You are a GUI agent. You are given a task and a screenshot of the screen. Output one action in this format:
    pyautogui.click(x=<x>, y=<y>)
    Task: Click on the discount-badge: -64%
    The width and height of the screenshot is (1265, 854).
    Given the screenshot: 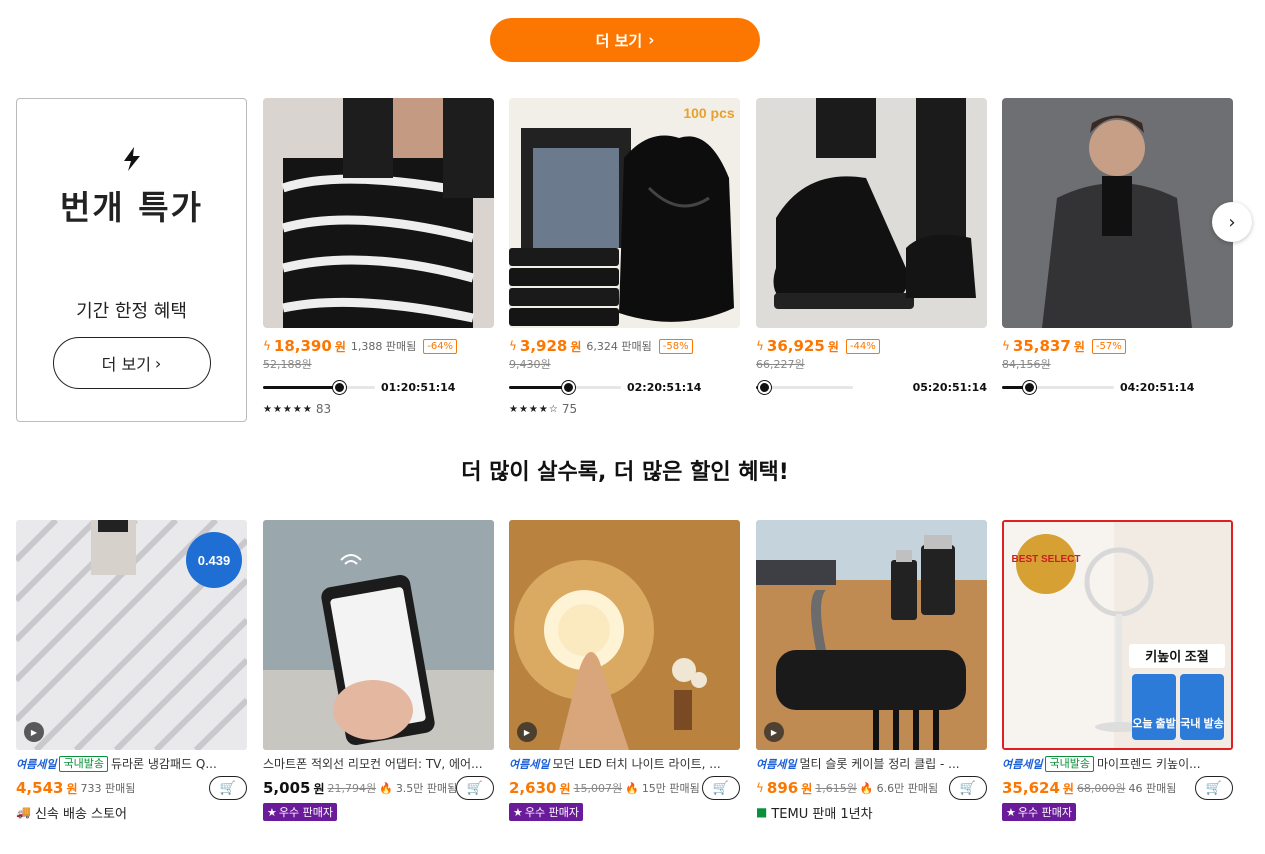 What is the action you would take?
    pyautogui.click(x=440, y=346)
    